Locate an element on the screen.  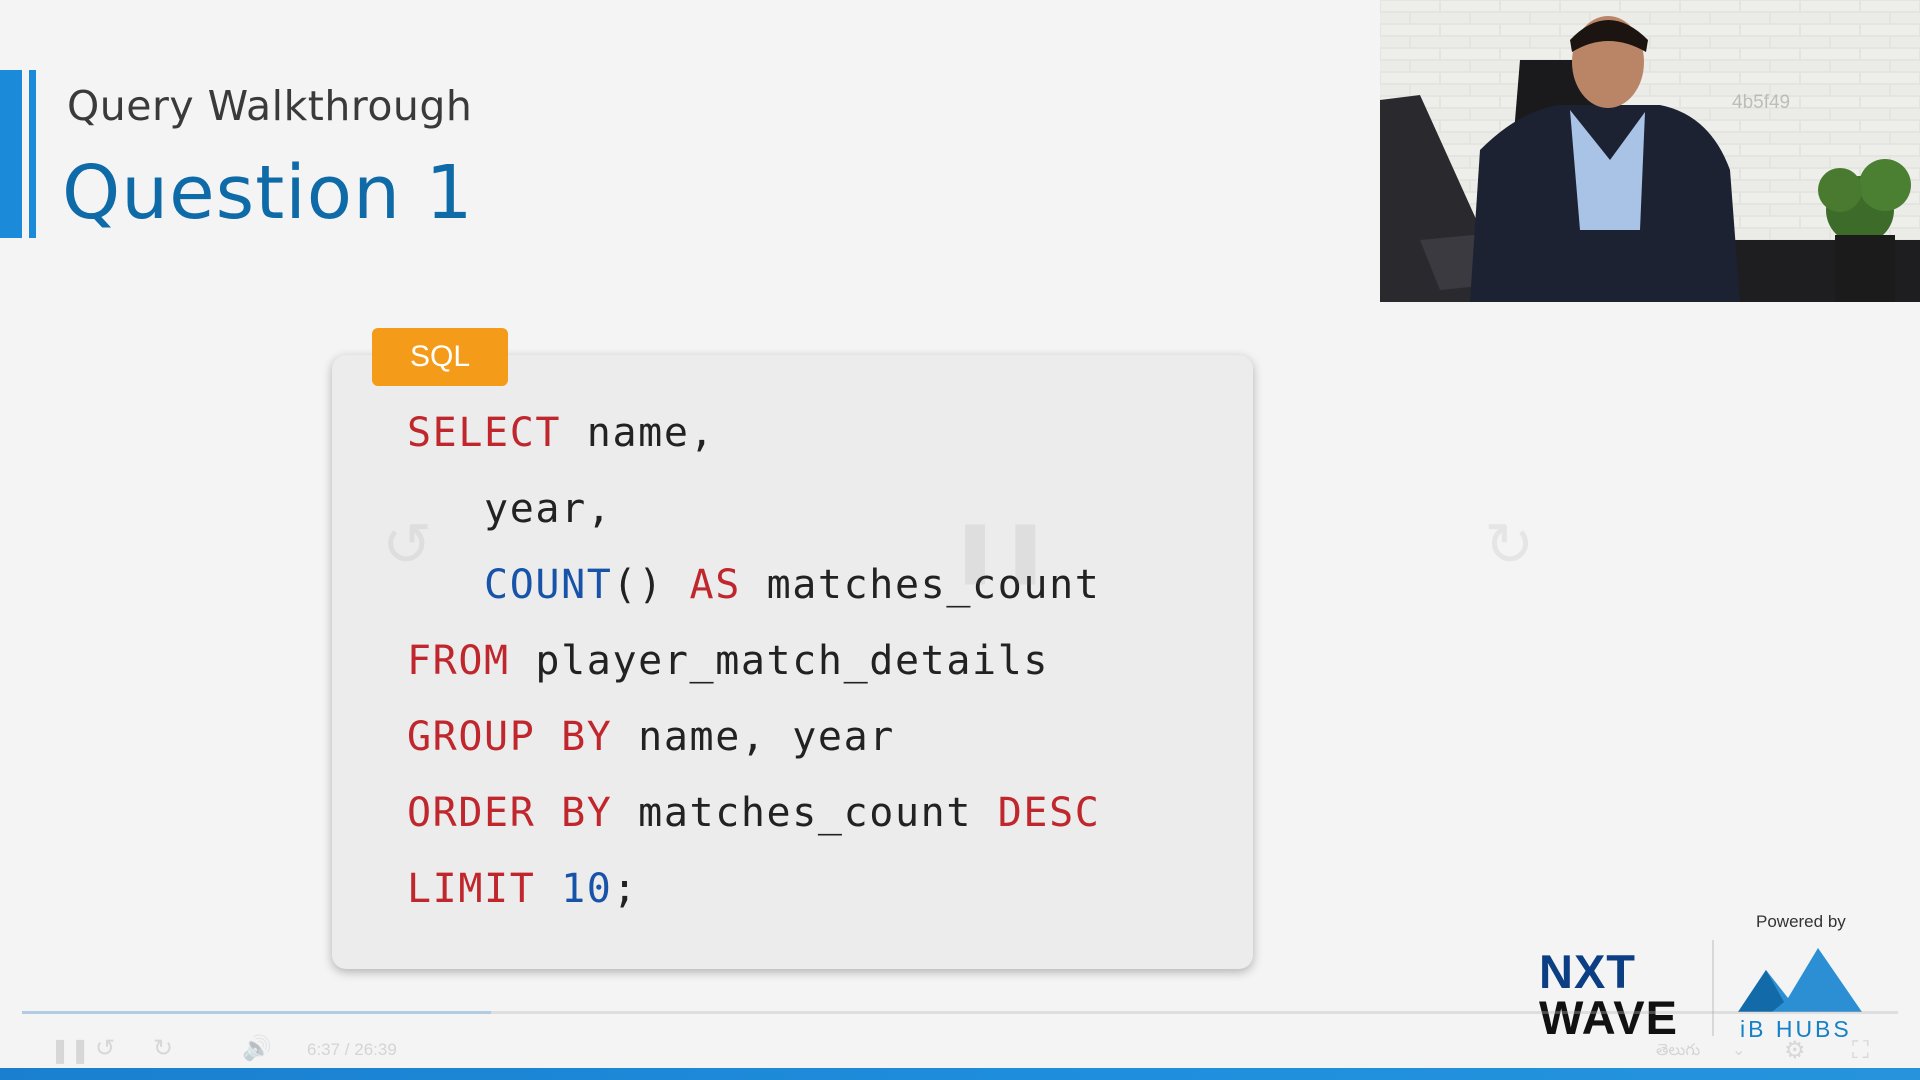
code-token-kw: LIMIT is located at coordinates (471, 889).